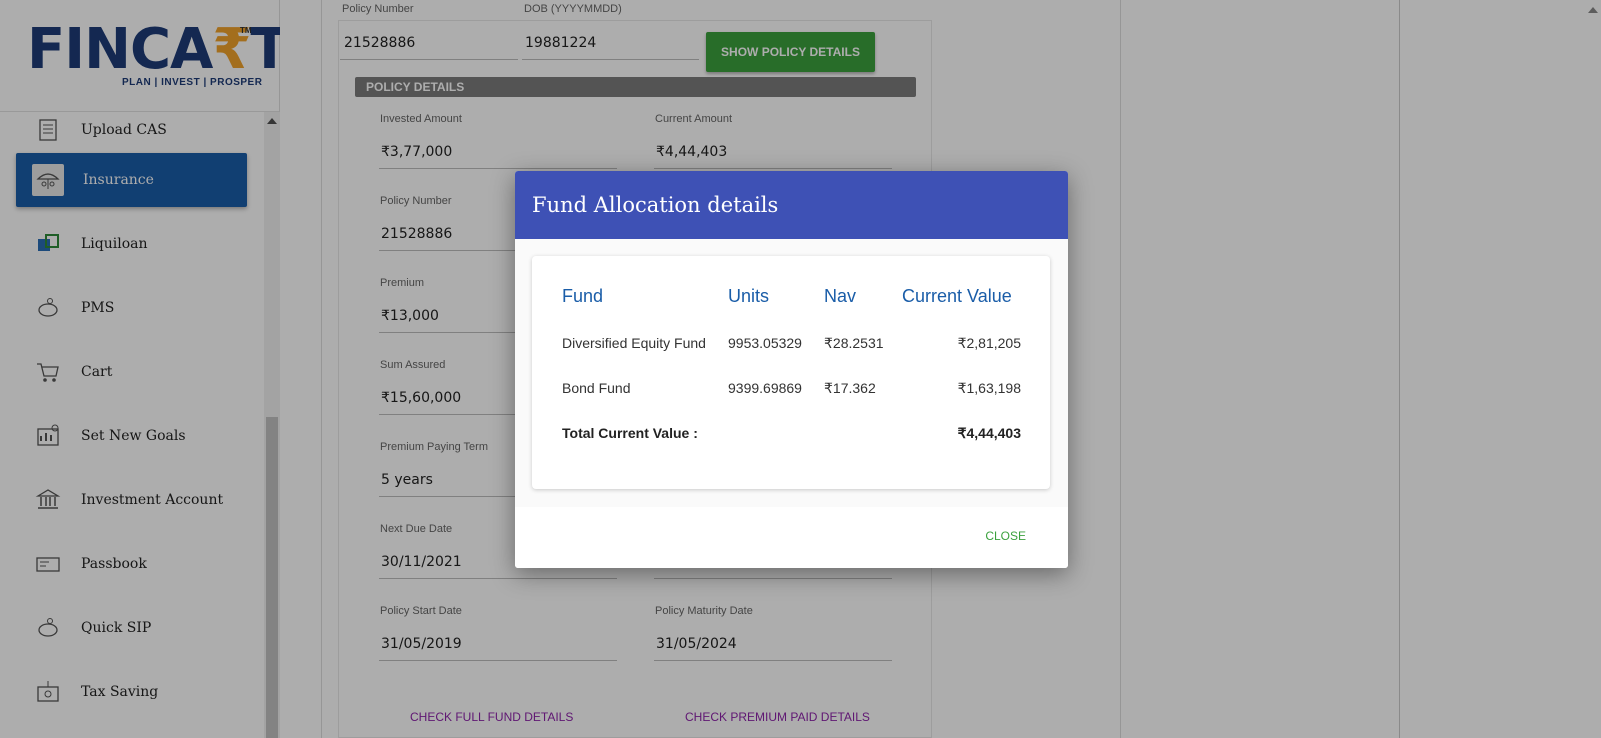 The height and width of the screenshot is (738, 1601). I want to click on total-current-value-label: Total Current Value :, so click(630, 433).